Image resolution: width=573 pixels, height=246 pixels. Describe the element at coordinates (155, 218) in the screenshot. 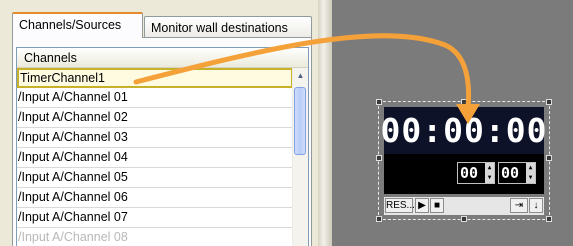

I see `list-item: /Input A/Channel 07` at that location.